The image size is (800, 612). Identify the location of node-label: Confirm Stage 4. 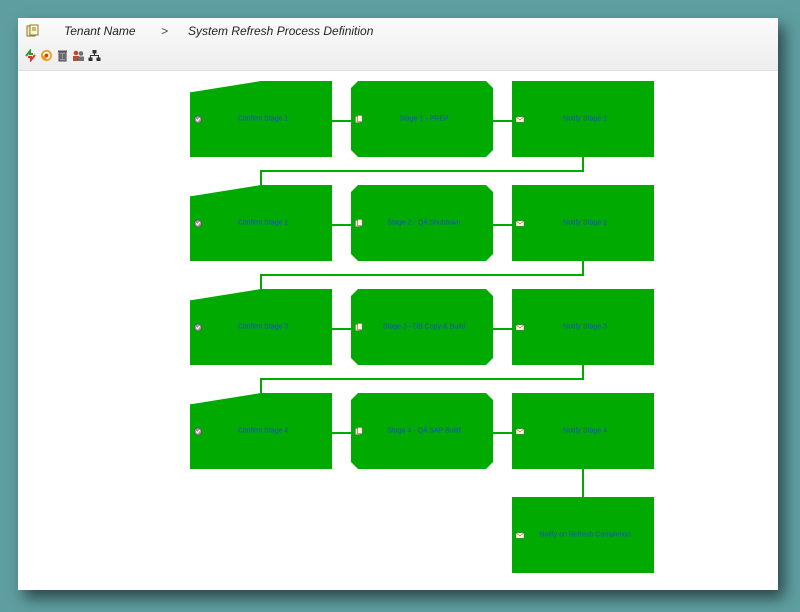
(263, 431).